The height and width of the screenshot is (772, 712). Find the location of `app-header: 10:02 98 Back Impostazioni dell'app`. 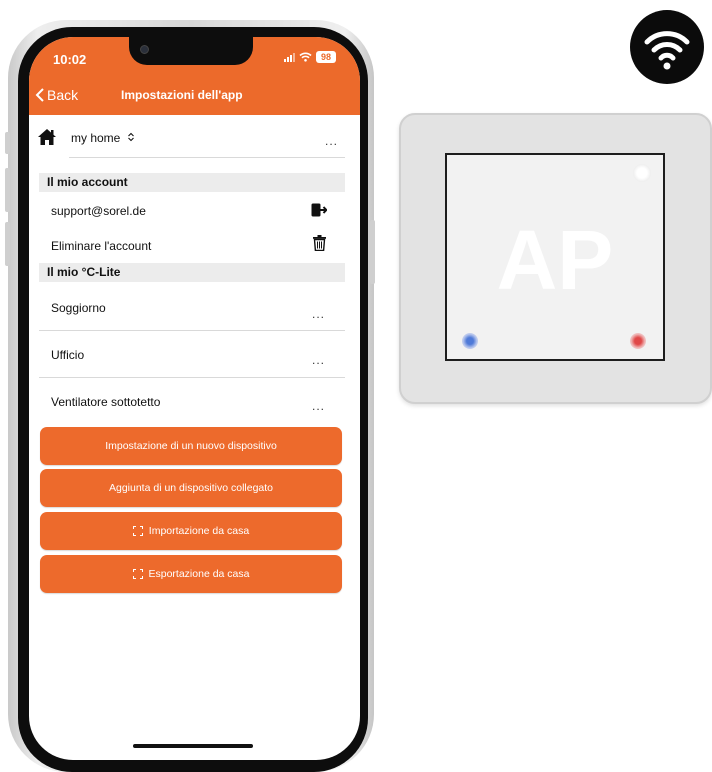

app-header: 10:02 98 Back Impostazioni dell'app is located at coordinates (194, 76).